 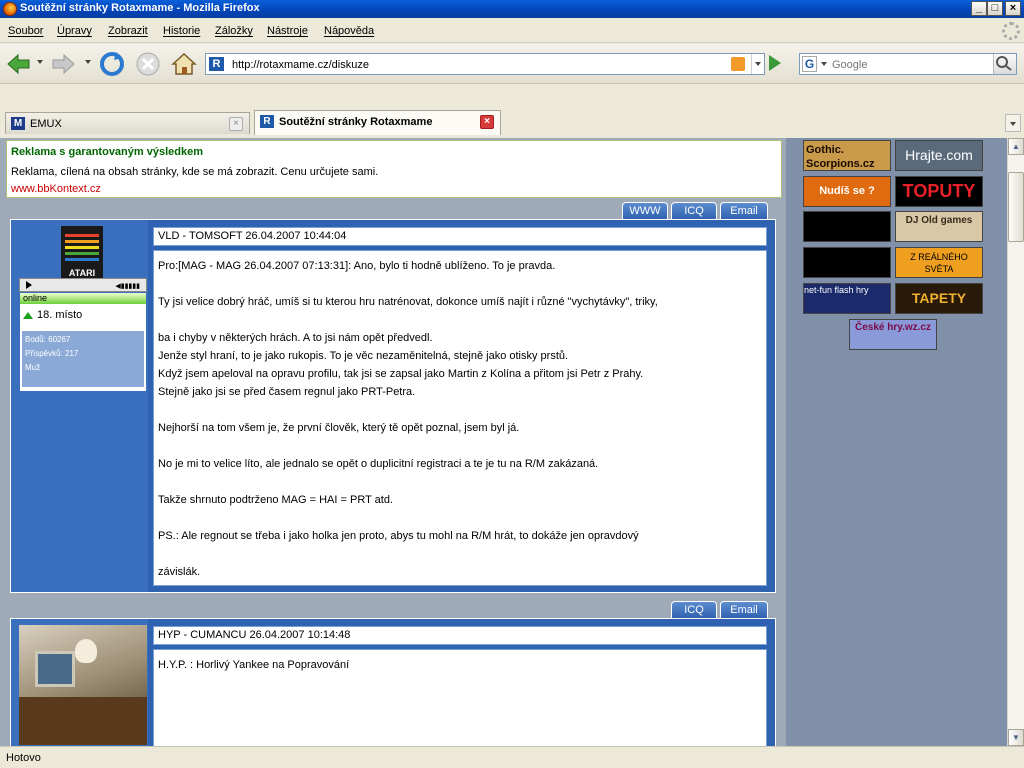 I want to click on banner-z-realneho-sveta: Z REÁLNÉHO SVĚTA, so click(x=939, y=262).